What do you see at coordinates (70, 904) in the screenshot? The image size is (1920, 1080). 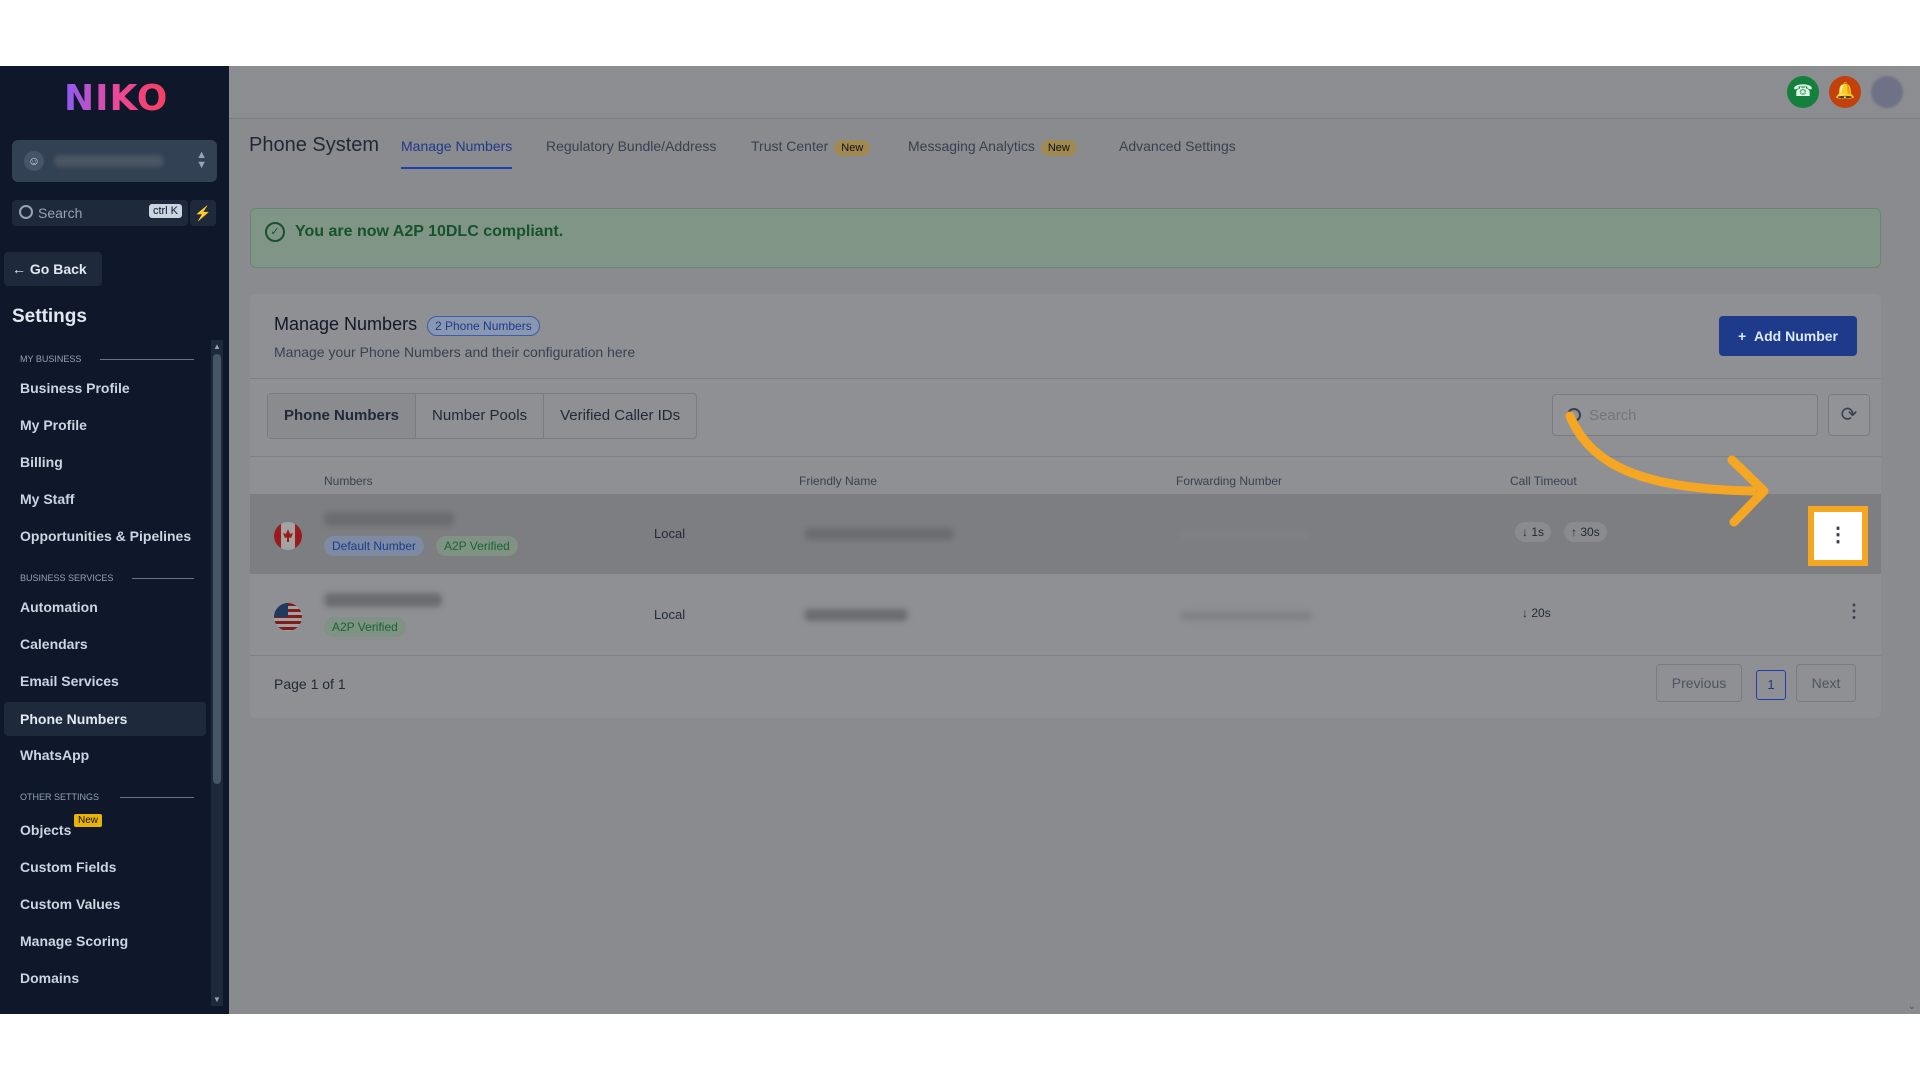 I see `sidebar-item-custom-values: Custom Values` at bounding box center [70, 904].